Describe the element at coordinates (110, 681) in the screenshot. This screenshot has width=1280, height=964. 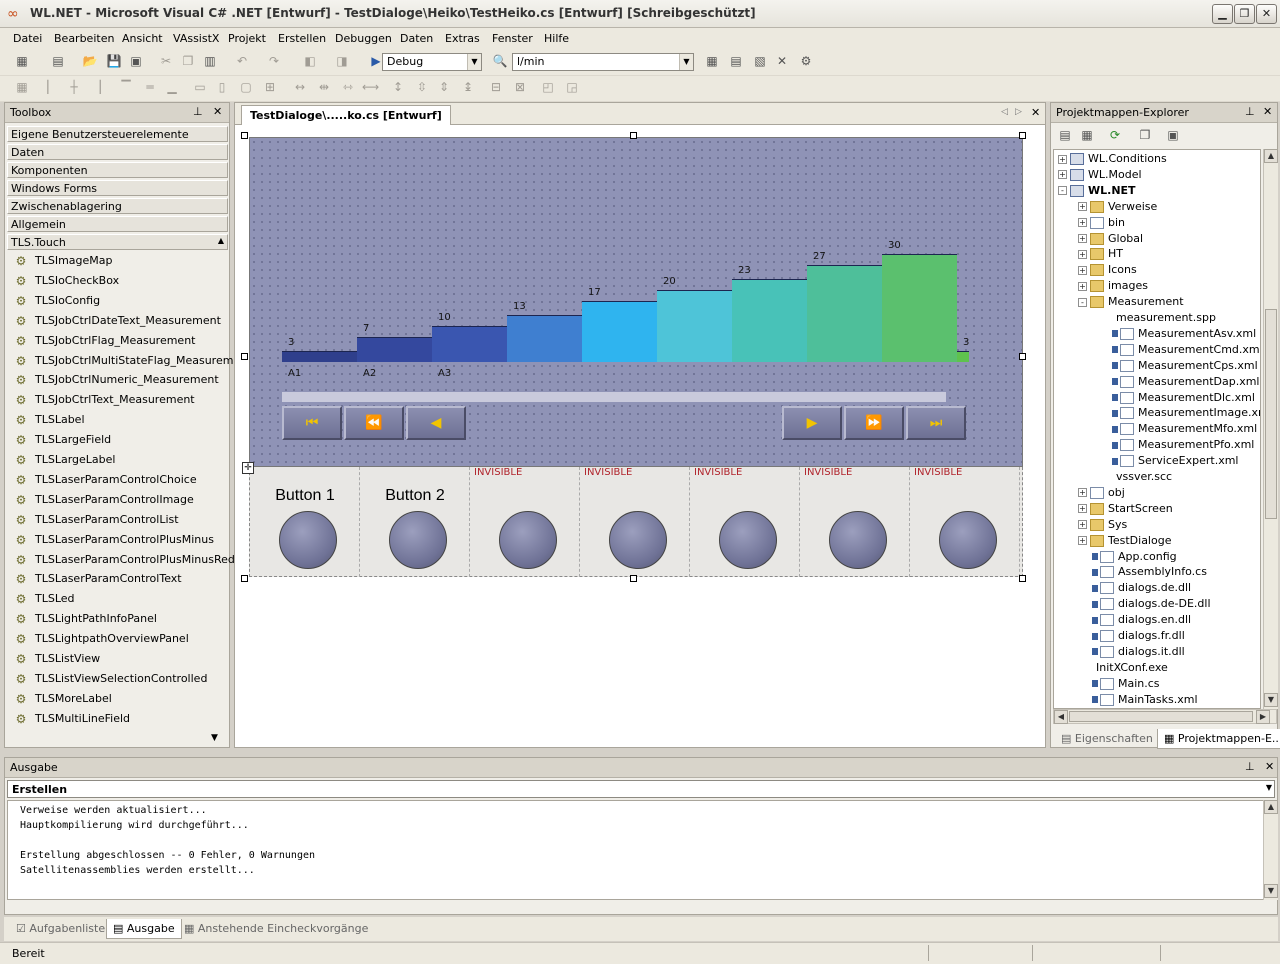
I see `toolbox-item: ⚙ TLSListViewSelectionControlled` at that location.